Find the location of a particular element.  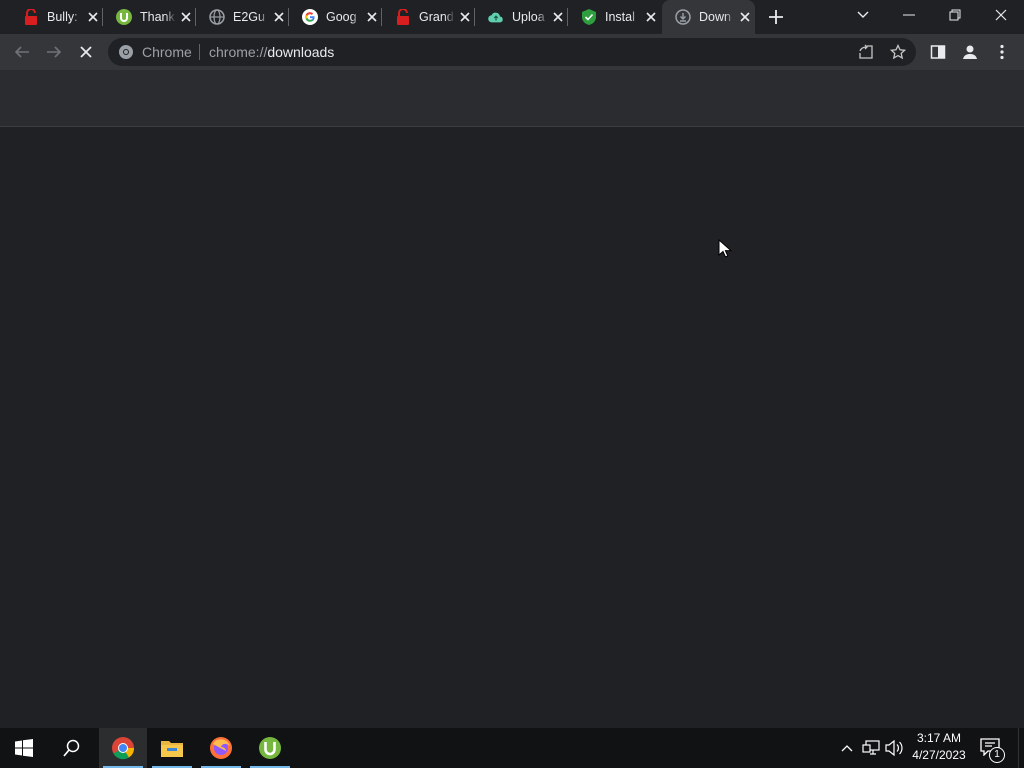

search-icon is located at coordinates (72, 748).